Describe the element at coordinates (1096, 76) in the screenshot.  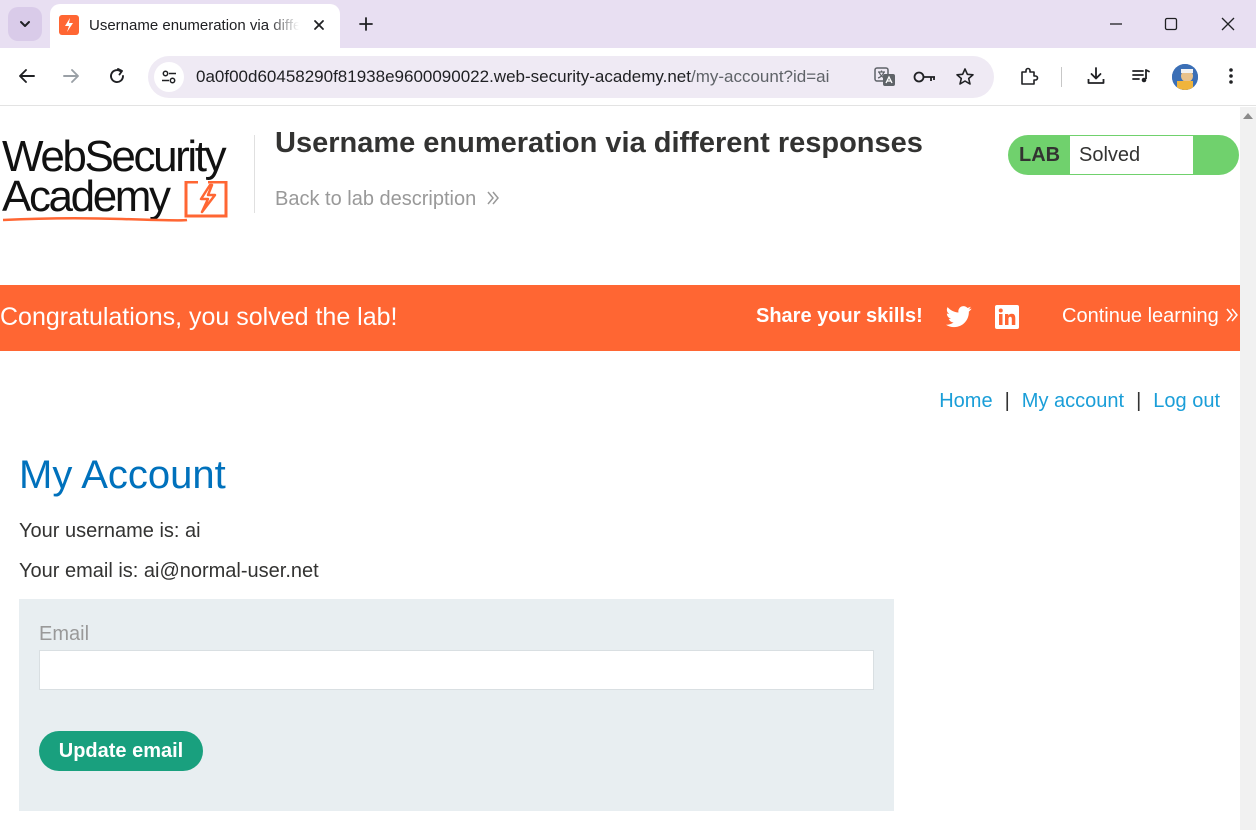
I see `downloads-icon` at that location.